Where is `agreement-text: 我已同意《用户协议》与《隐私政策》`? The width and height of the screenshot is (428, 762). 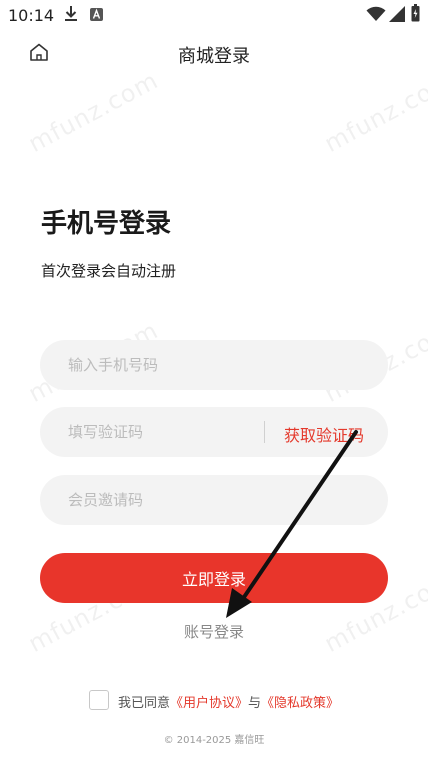
agreement-text: 我已同意《用户协议》与《隐私政策》 is located at coordinates (228, 701).